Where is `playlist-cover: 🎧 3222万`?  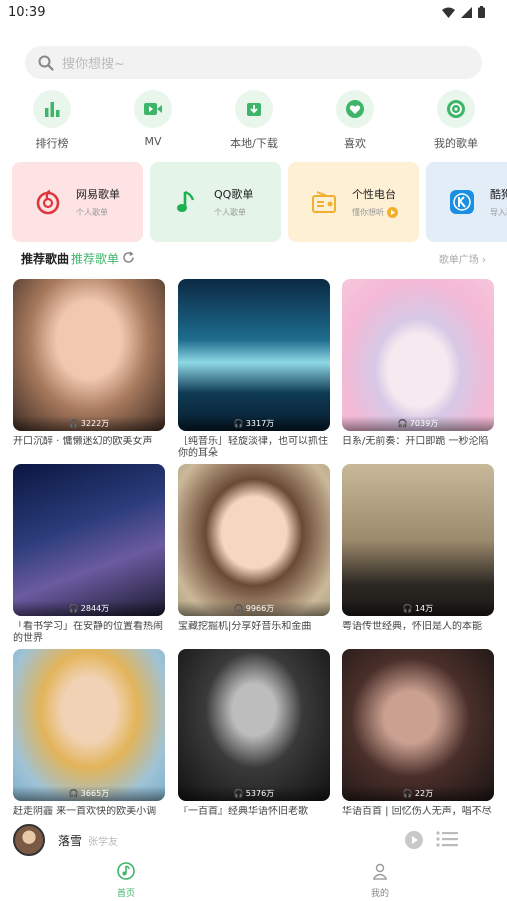
playlist-cover: 🎧 3222万 is located at coordinates (89, 355).